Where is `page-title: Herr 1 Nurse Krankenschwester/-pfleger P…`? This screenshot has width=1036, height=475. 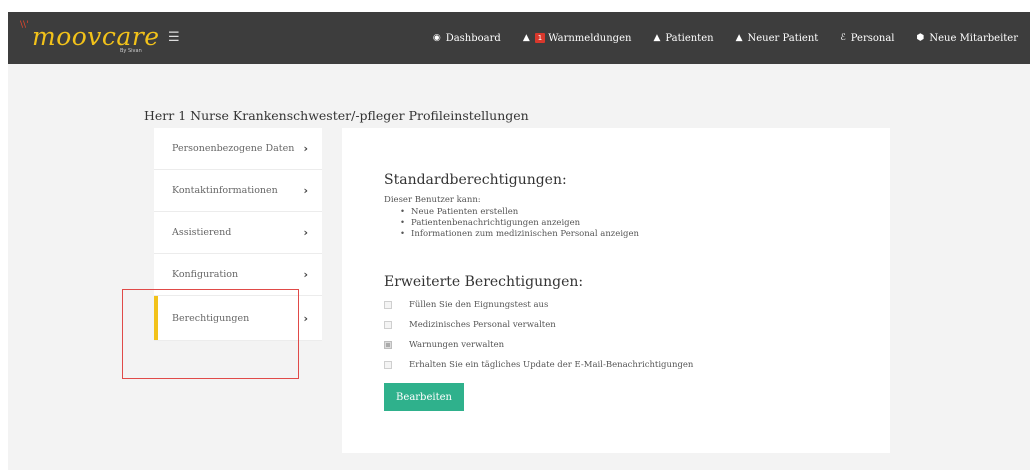 page-title: Herr 1 Nurse Krankenschwester/-pfleger P… is located at coordinates (336, 115).